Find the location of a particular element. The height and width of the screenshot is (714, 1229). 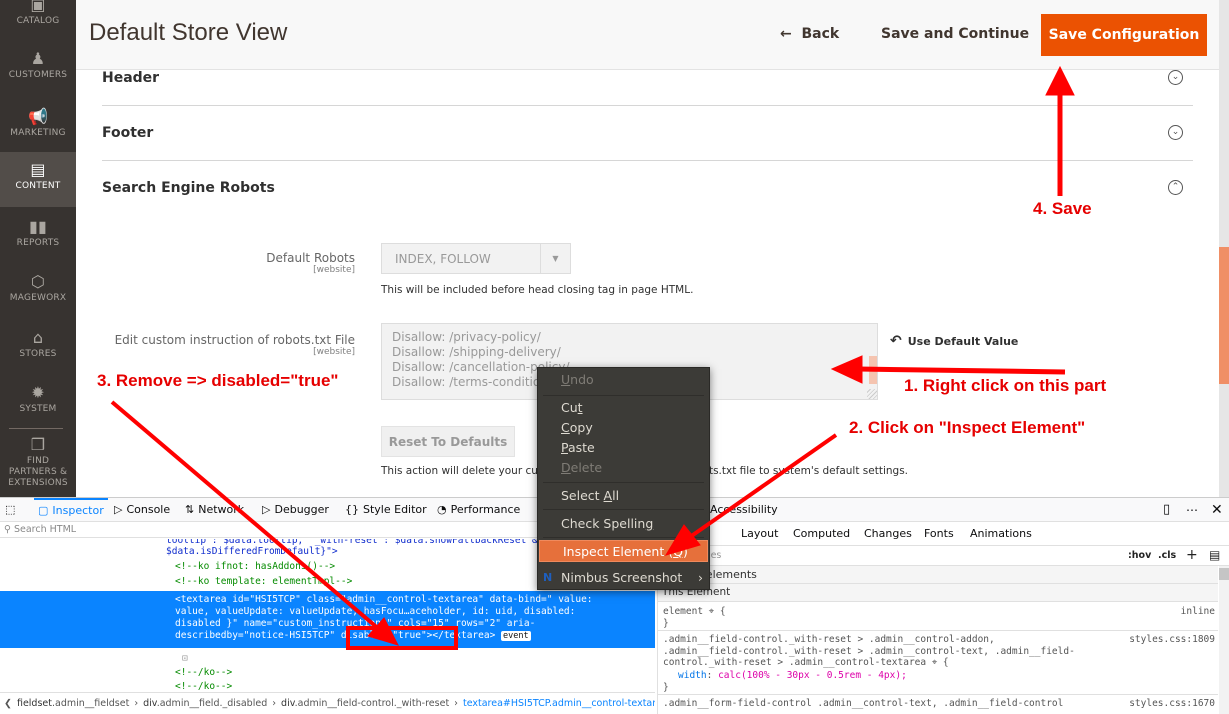

menu-label: Nimbus Screenshot is located at coordinates (622, 577).